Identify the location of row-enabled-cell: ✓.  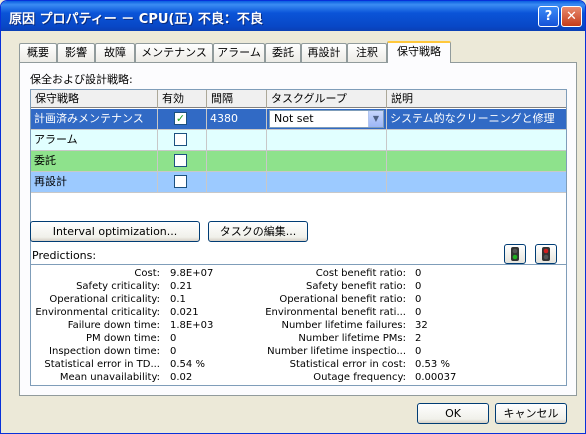
(182, 119).